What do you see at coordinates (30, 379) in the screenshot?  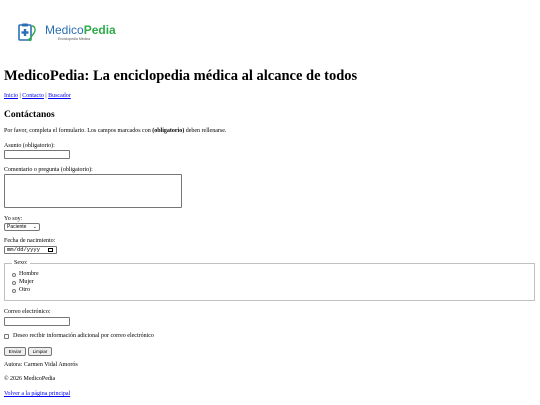 I see `copyright: © 2026 MedicoPedia` at bounding box center [30, 379].